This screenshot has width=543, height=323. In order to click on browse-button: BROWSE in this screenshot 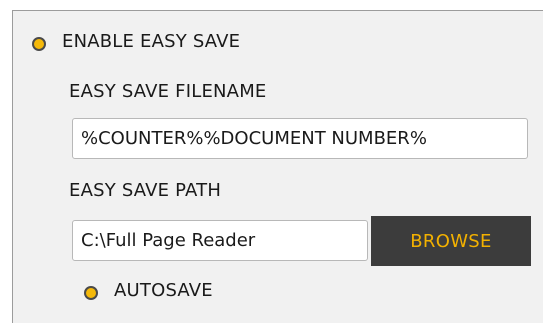, I will do `click(451, 241)`.